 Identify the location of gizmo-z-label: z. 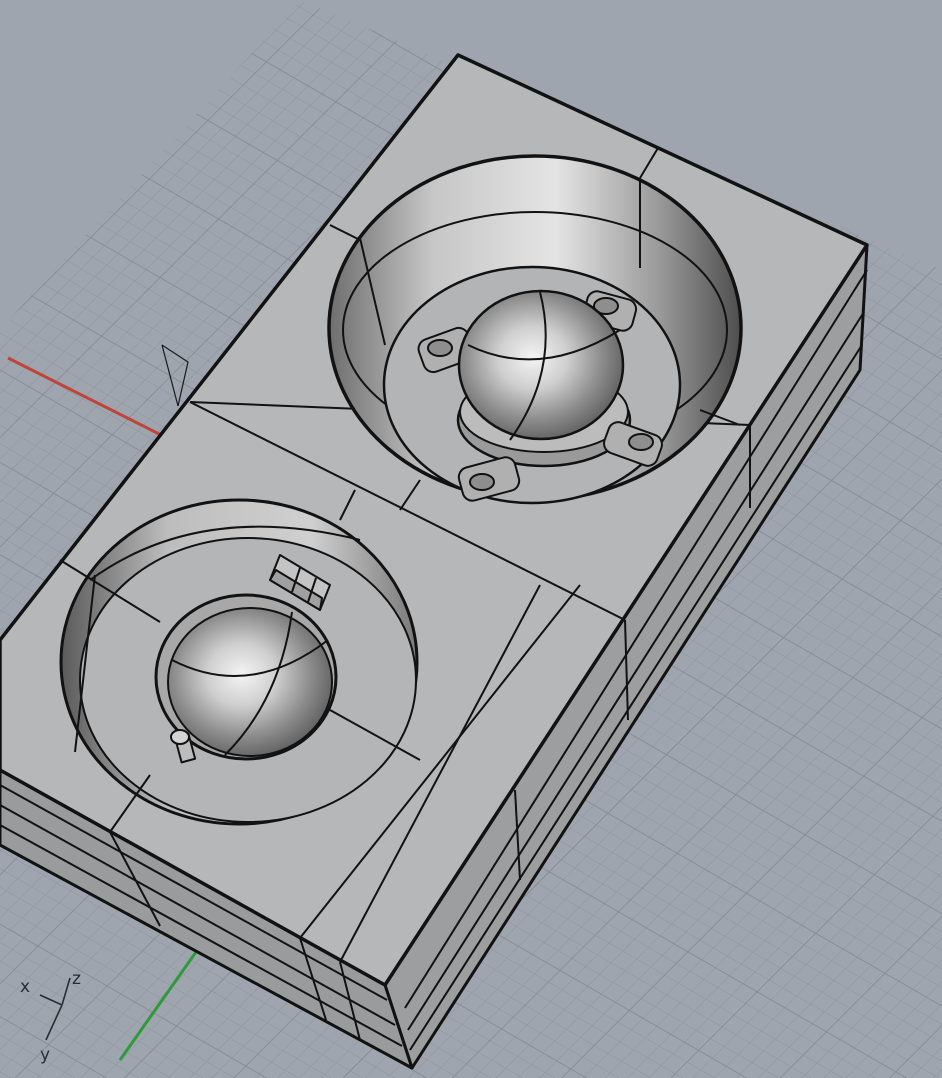
(76, 979).